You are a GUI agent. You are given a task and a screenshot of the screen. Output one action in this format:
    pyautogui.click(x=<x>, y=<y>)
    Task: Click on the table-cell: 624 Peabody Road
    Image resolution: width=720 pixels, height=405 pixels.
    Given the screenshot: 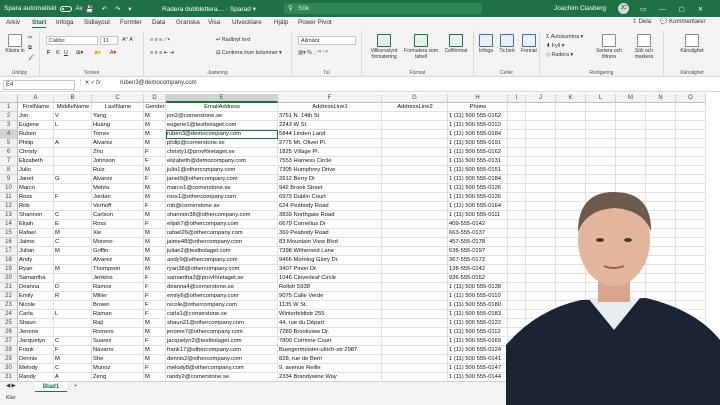 What is the action you would take?
    pyautogui.click(x=330, y=206)
    